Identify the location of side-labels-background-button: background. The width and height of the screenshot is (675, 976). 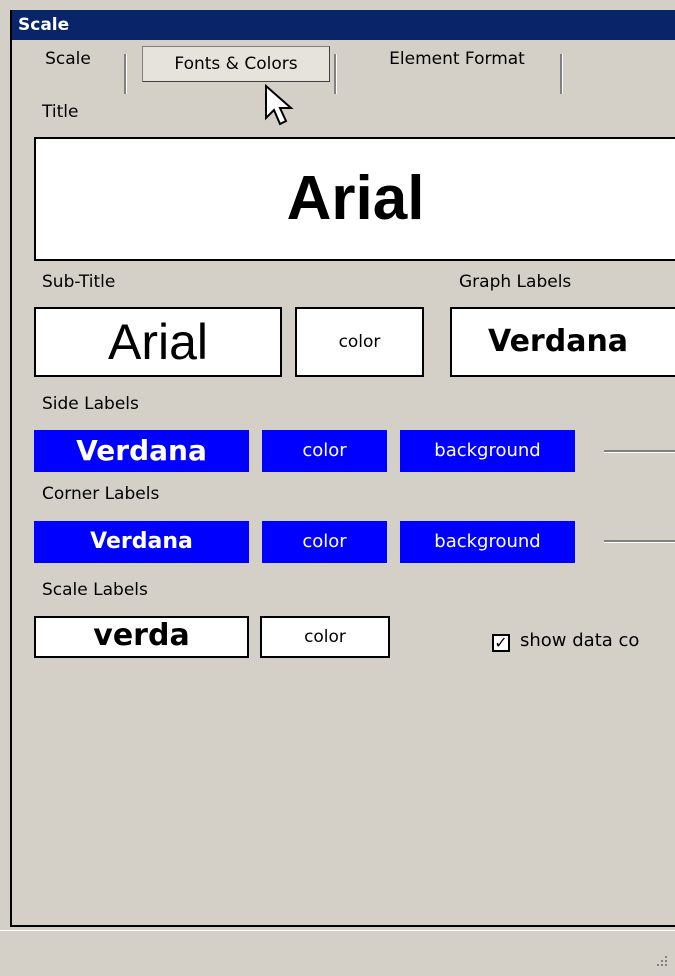
(487, 451).